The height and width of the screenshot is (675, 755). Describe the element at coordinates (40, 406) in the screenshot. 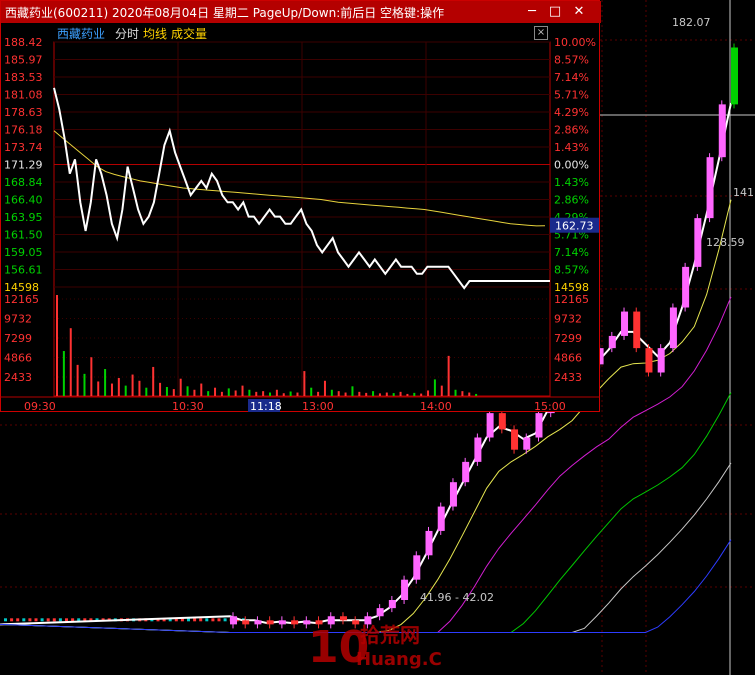

I see `time-tick-label: 09:30` at that location.